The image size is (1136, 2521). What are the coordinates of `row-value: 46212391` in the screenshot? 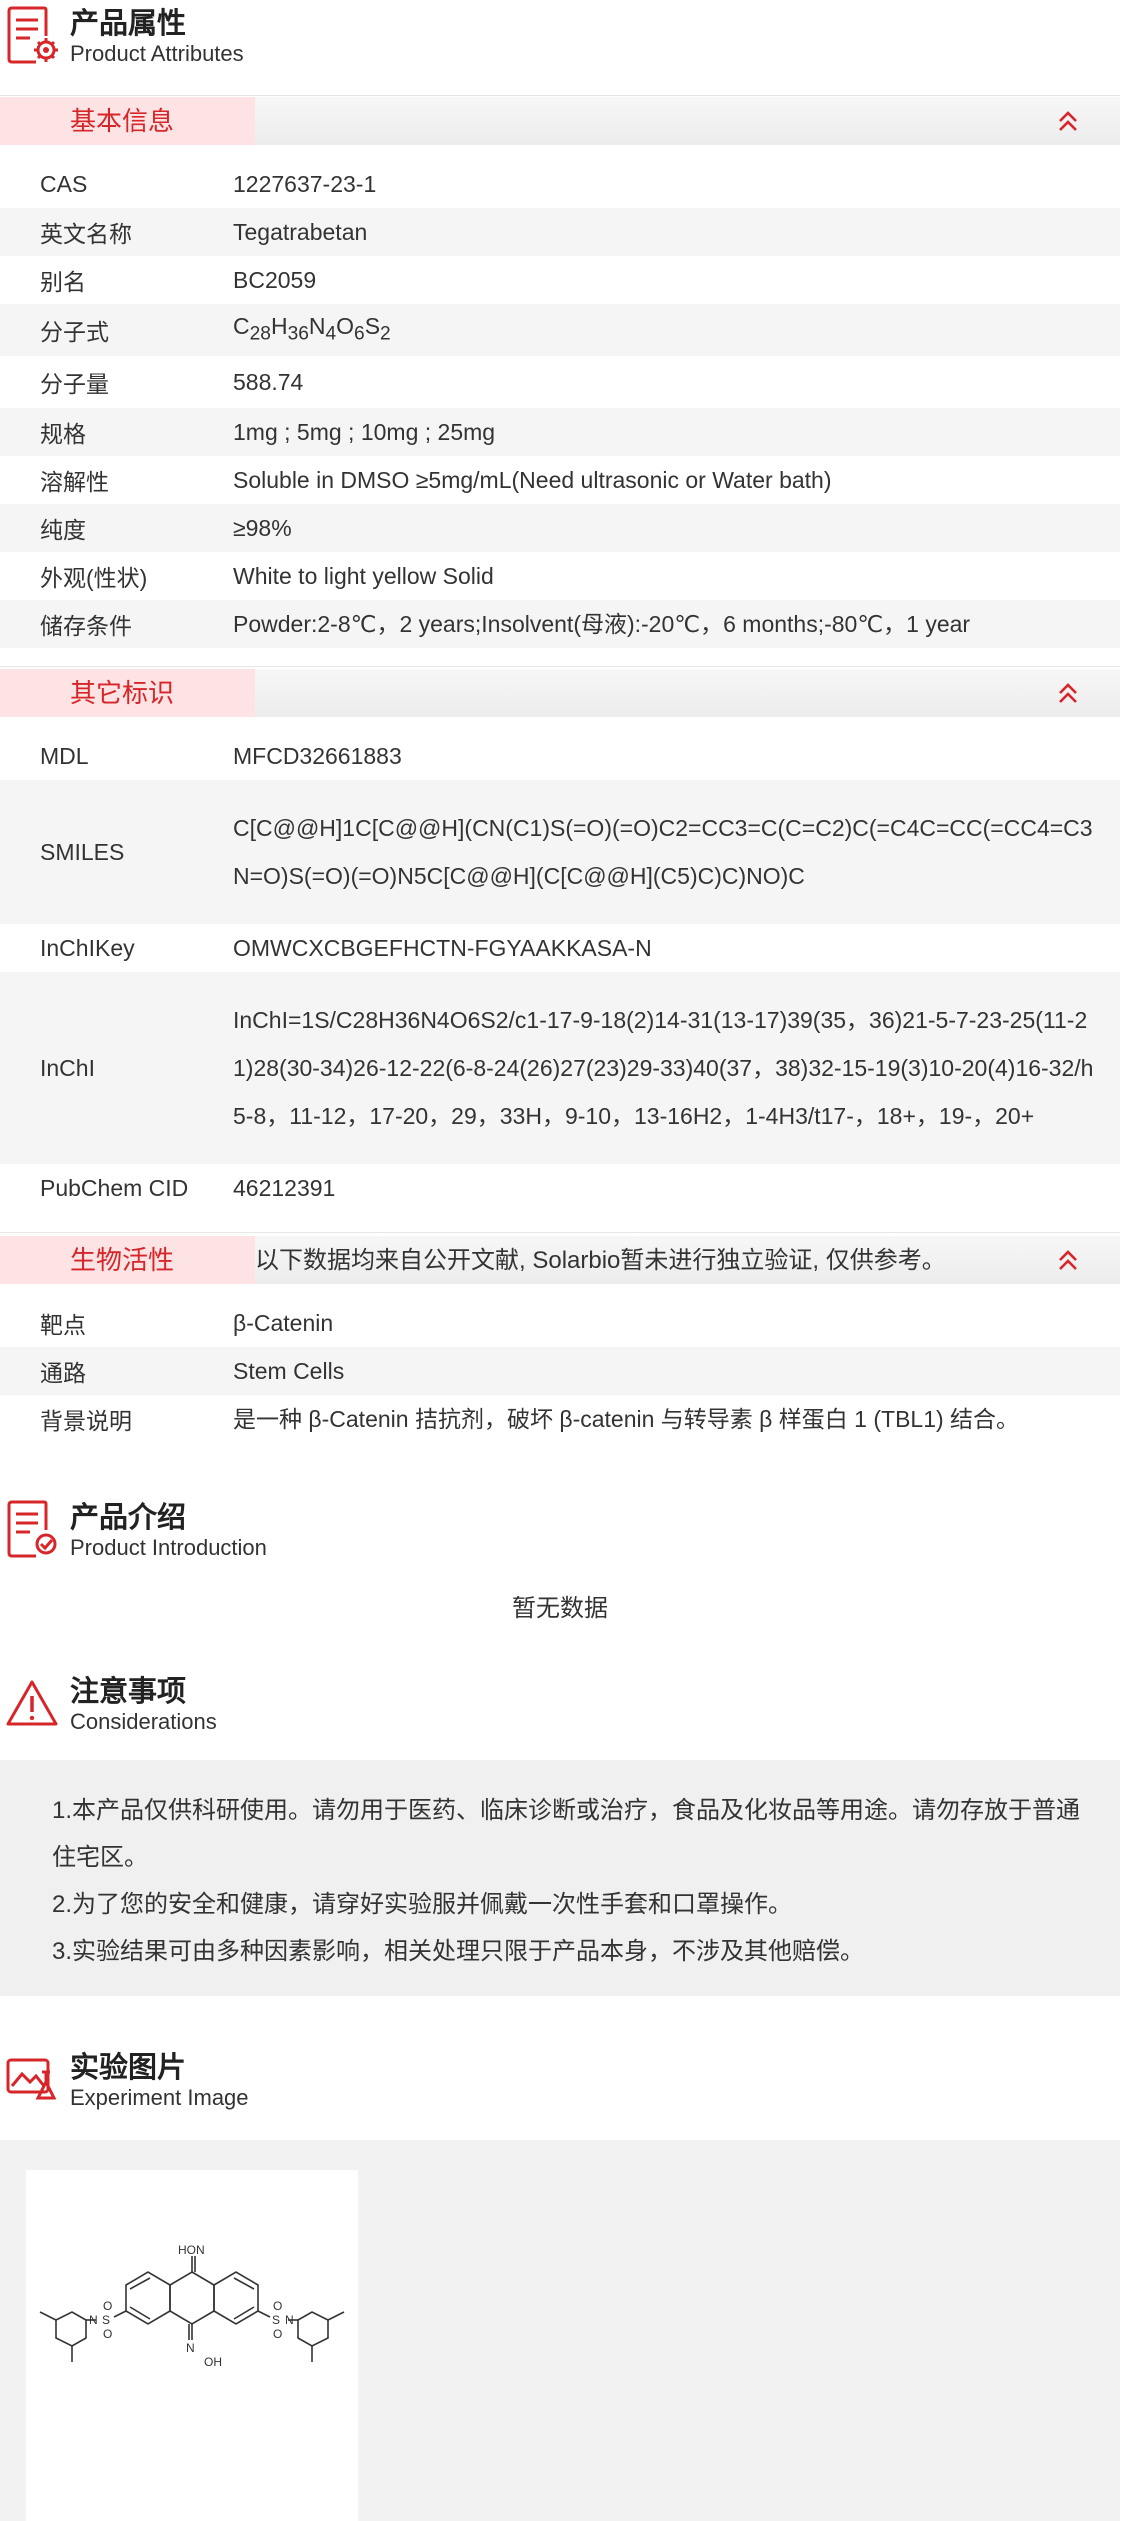 It's located at (284, 1188).